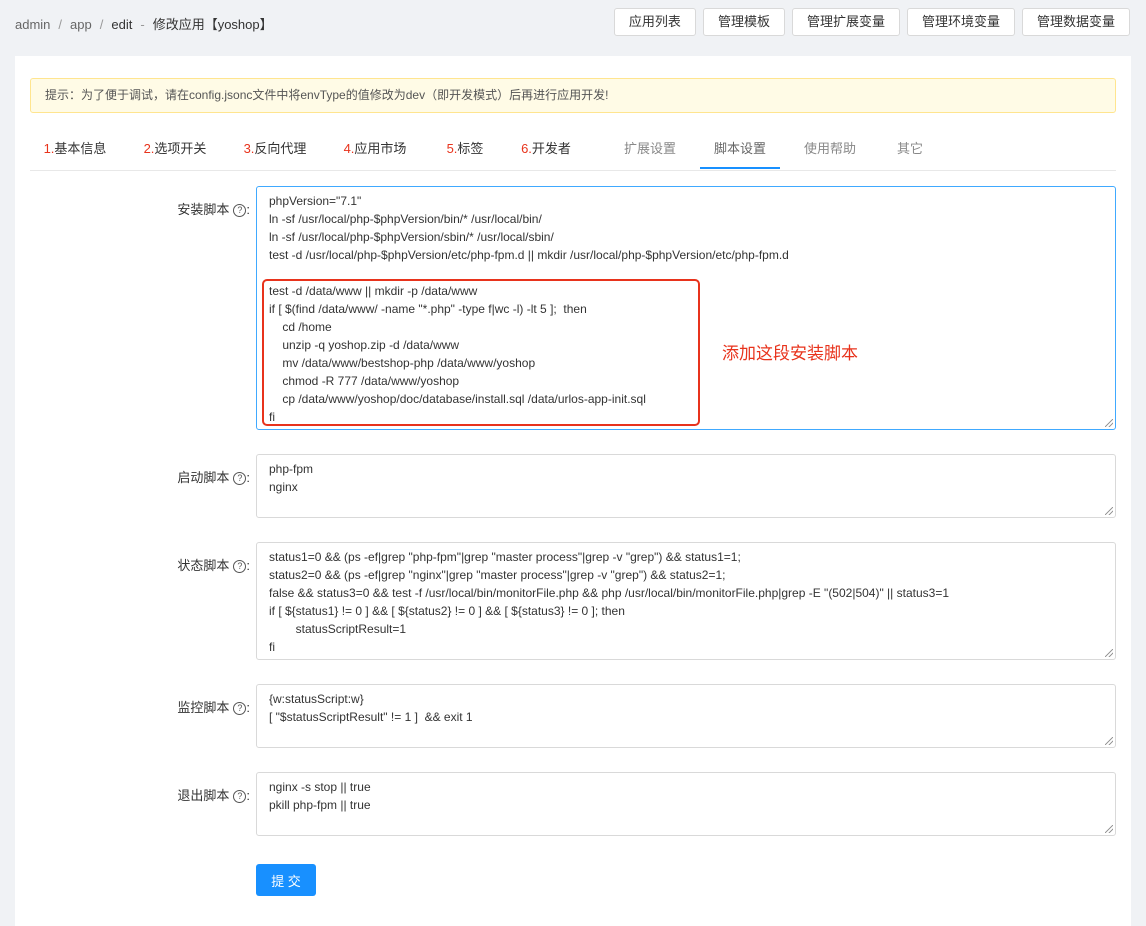 The width and height of the screenshot is (1146, 926). Describe the element at coordinates (203, 477) in the screenshot. I see `start-script-label-text: 启动脚本` at that location.